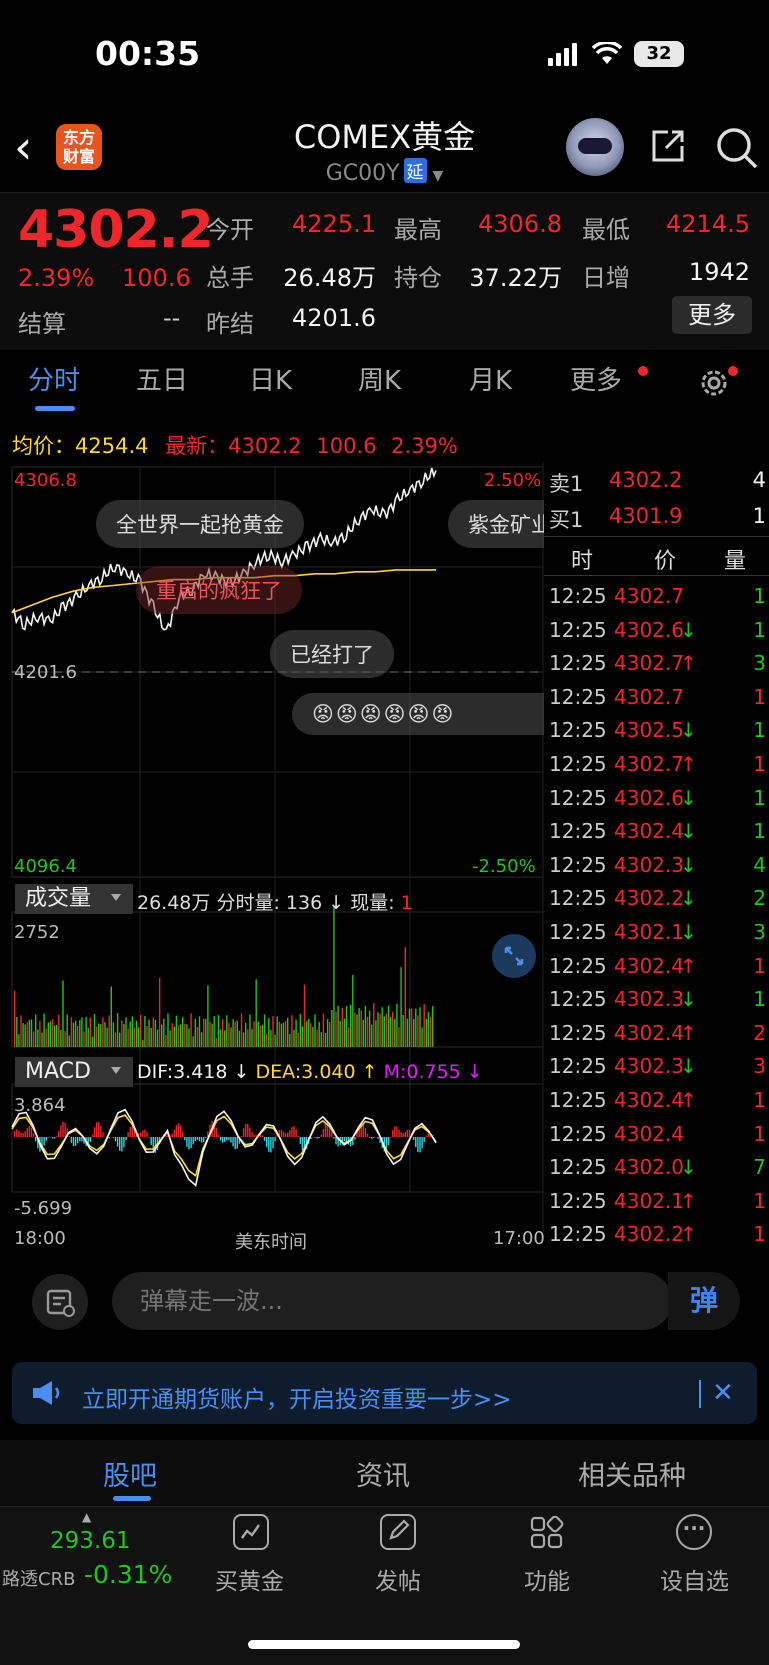 The height and width of the screenshot is (1665, 769). What do you see at coordinates (54, 378) in the screenshot?
I see `tab-intraday: 分时` at bounding box center [54, 378].